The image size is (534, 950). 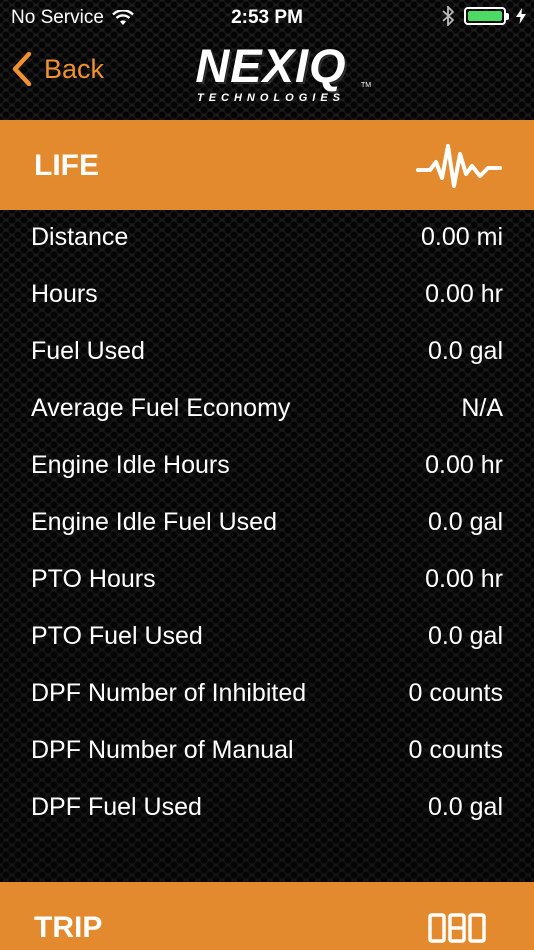 I want to click on row-label: Hours, so click(x=64, y=294).